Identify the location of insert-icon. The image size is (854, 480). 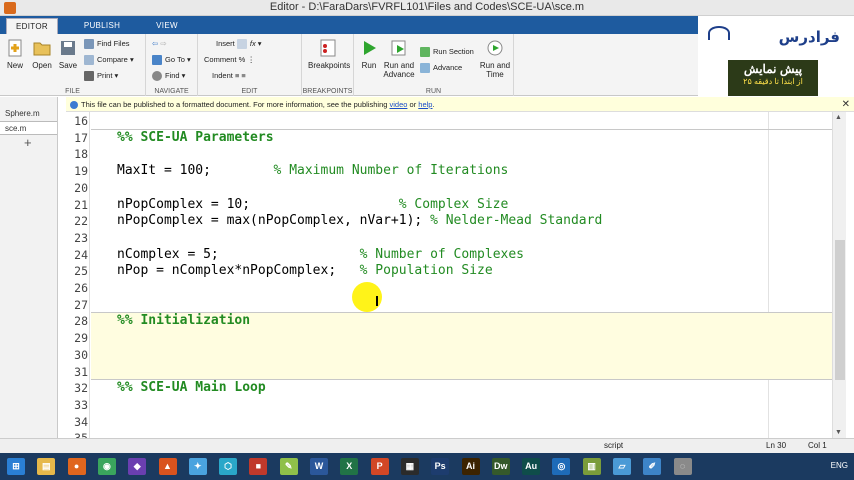
(241, 44).